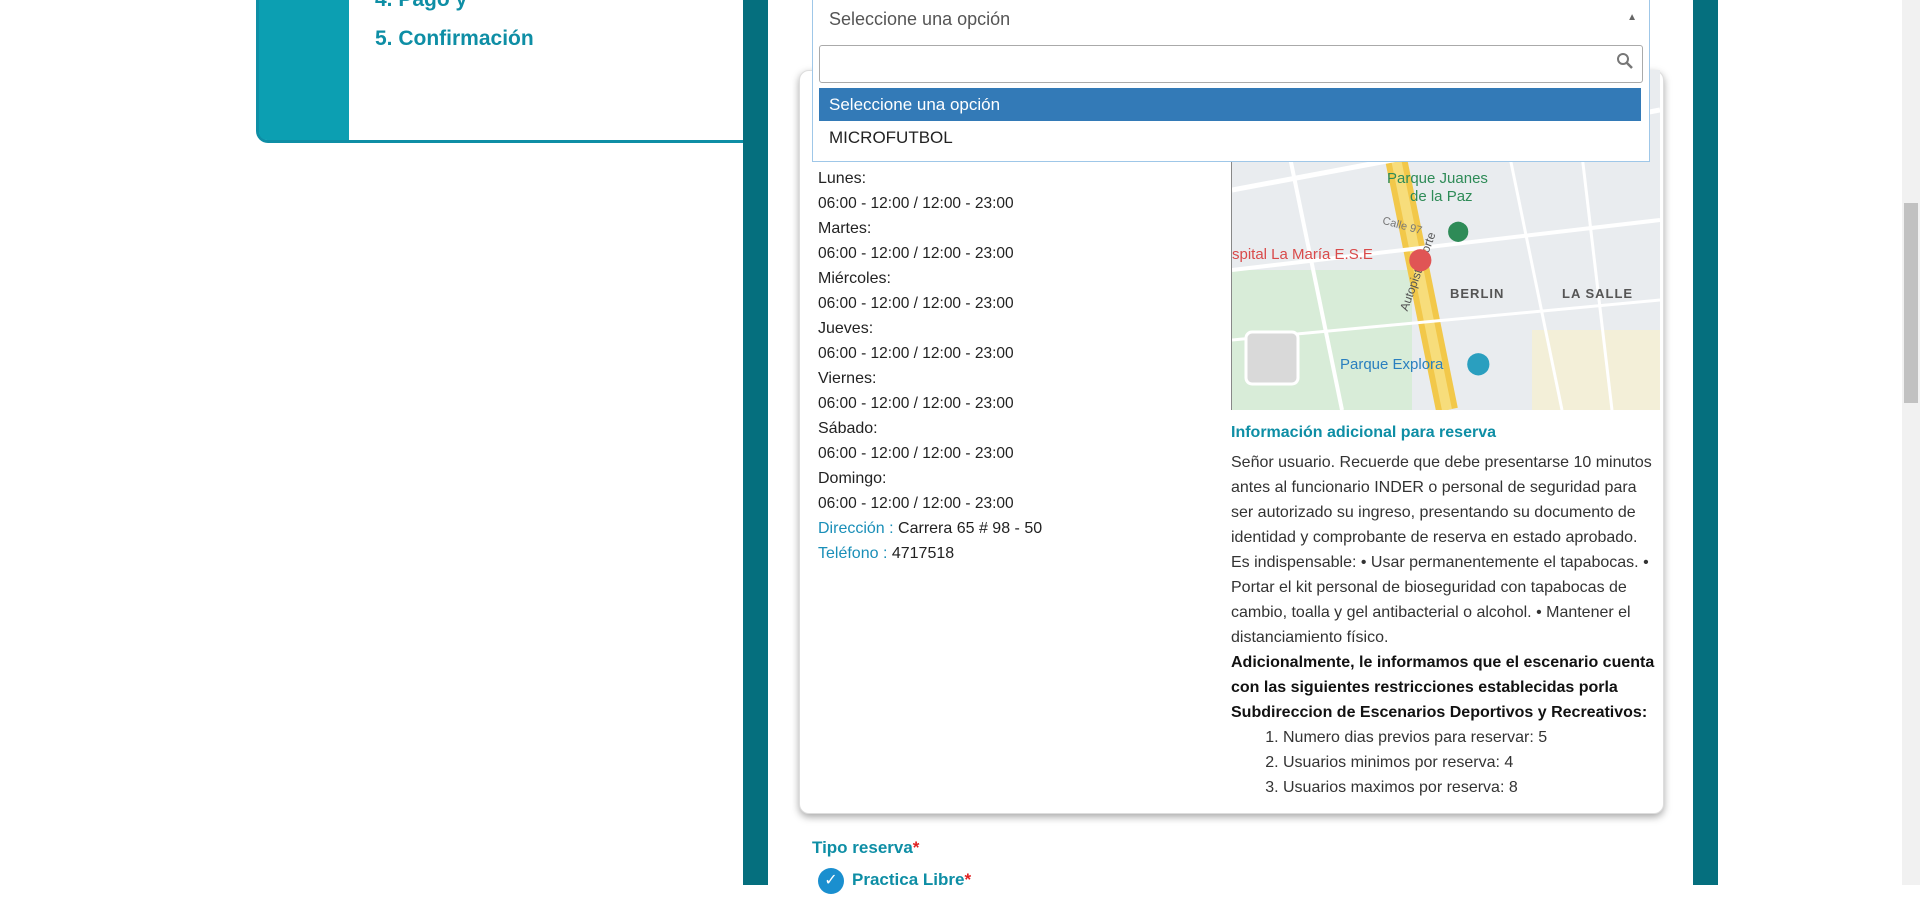 The image size is (1920, 898). What do you see at coordinates (1437, 178) in the screenshot?
I see `map-label-park: Parque Juanes` at bounding box center [1437, 178].